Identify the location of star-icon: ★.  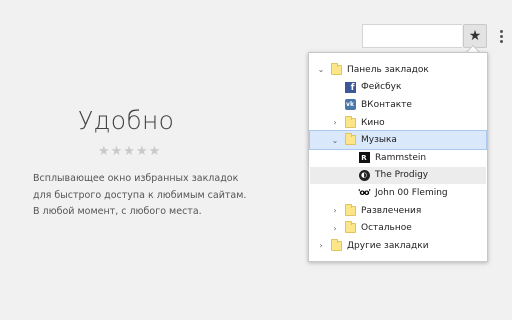
(475, 36).